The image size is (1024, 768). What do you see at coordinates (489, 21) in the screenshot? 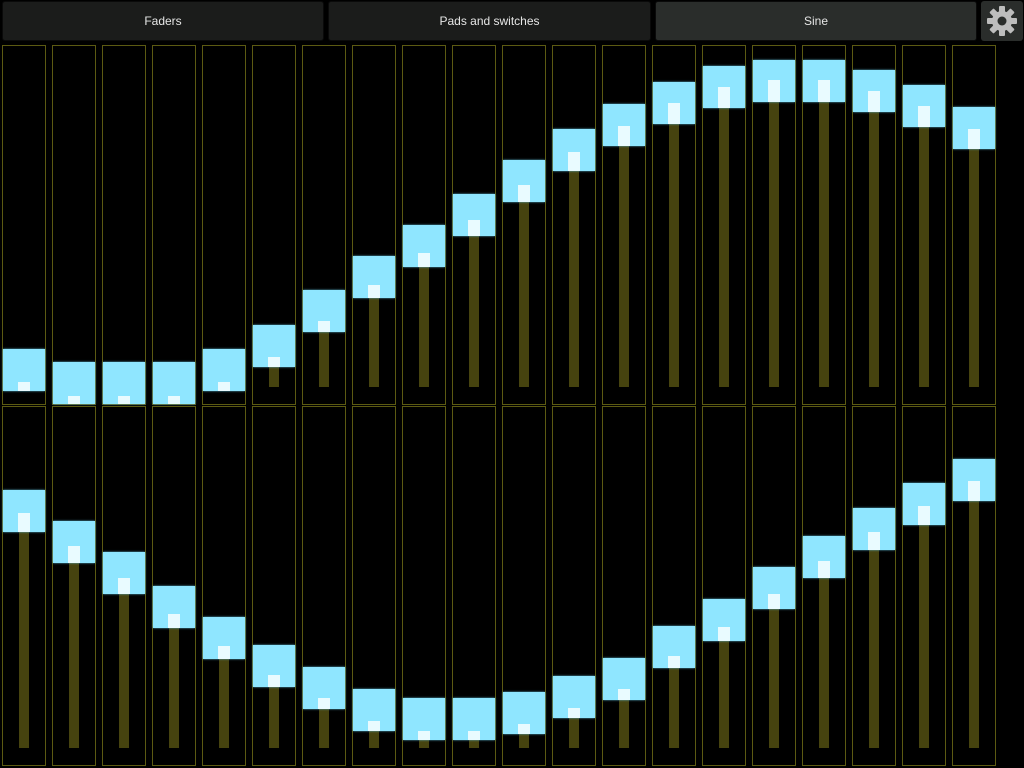
I see `tab-pads-and-switches: Pads and switches` at bounding box center [489, 21].